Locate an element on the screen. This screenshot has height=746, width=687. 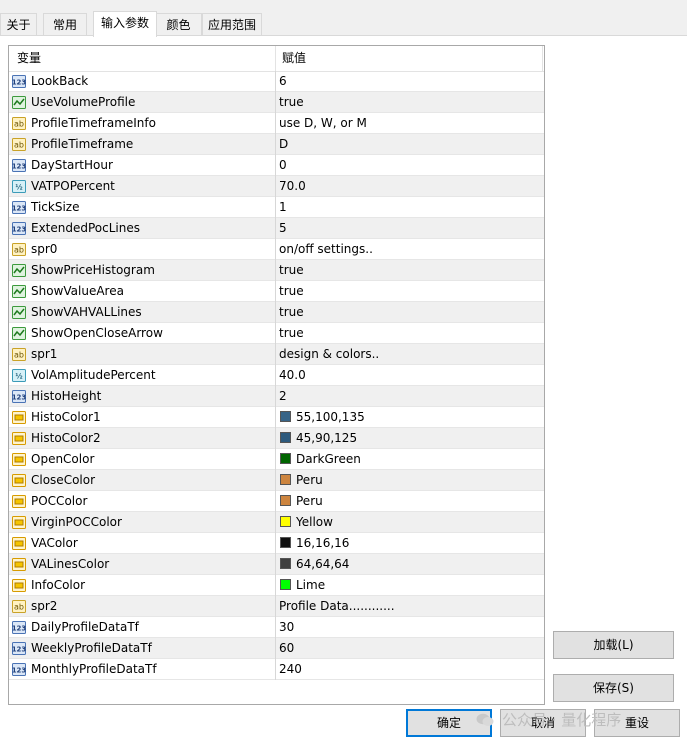
parameter-value: 0 is located at coordinates (283, 165).